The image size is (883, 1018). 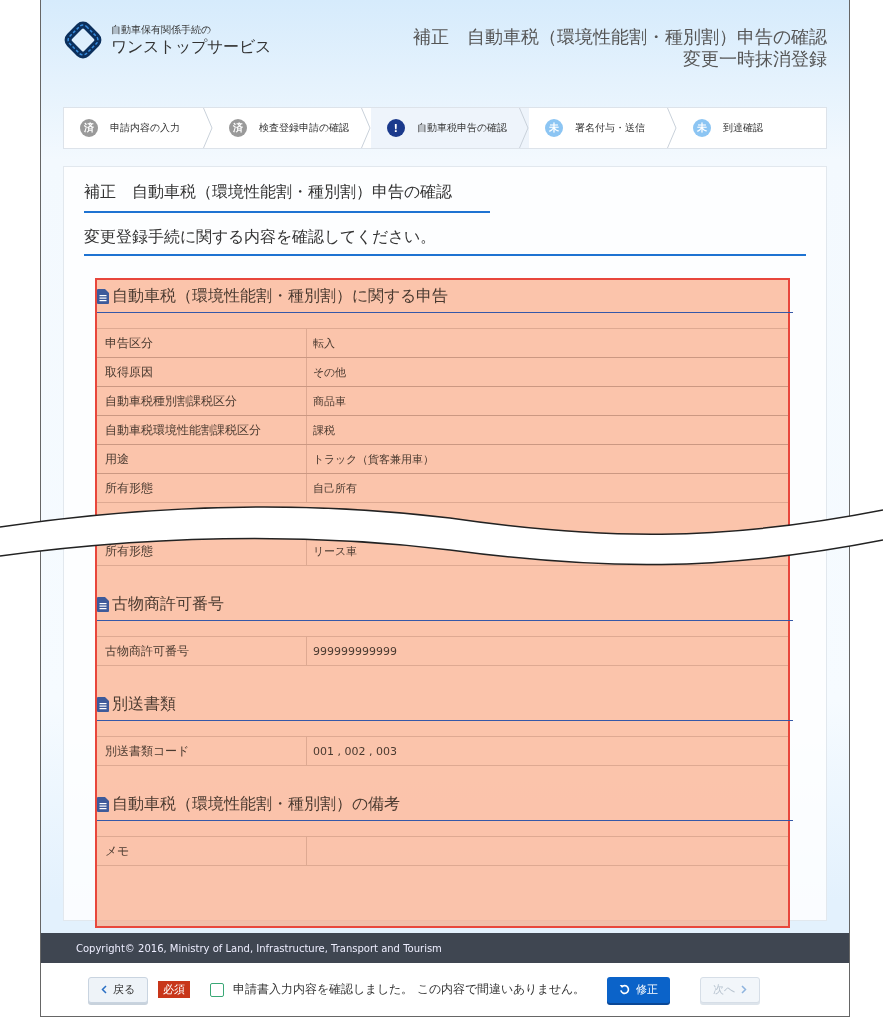 What do you see at coordinates (202, 372) in the screenshot?
I see `field-label: 取得原因` at bounding box center [202, 372].